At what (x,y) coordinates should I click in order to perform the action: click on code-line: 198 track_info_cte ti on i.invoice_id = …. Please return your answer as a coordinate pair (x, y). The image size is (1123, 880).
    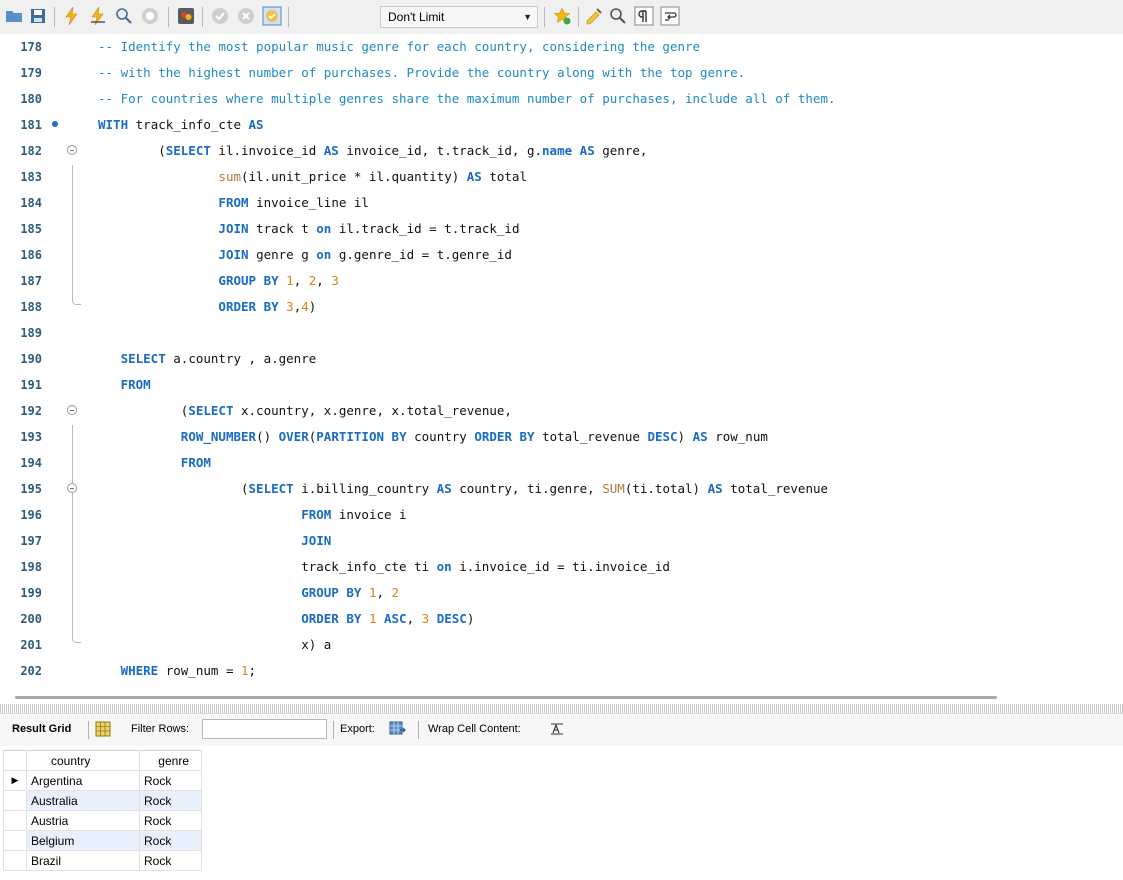
    Looking at the image, I should click on (561, 567).